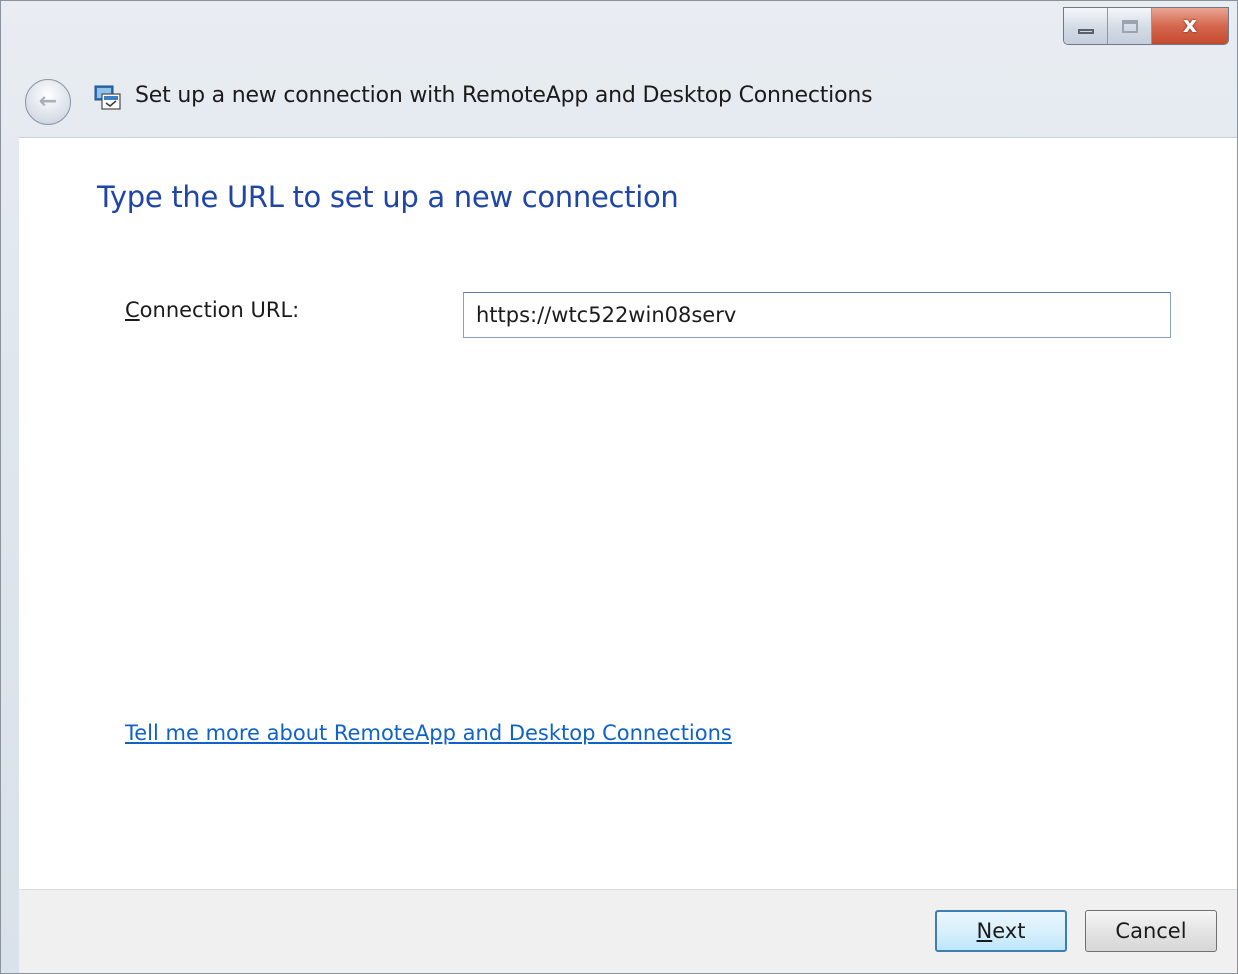 The height and width of the screenshot is (974, 1238). I want to click on connection-url-input, so click(817, 315).